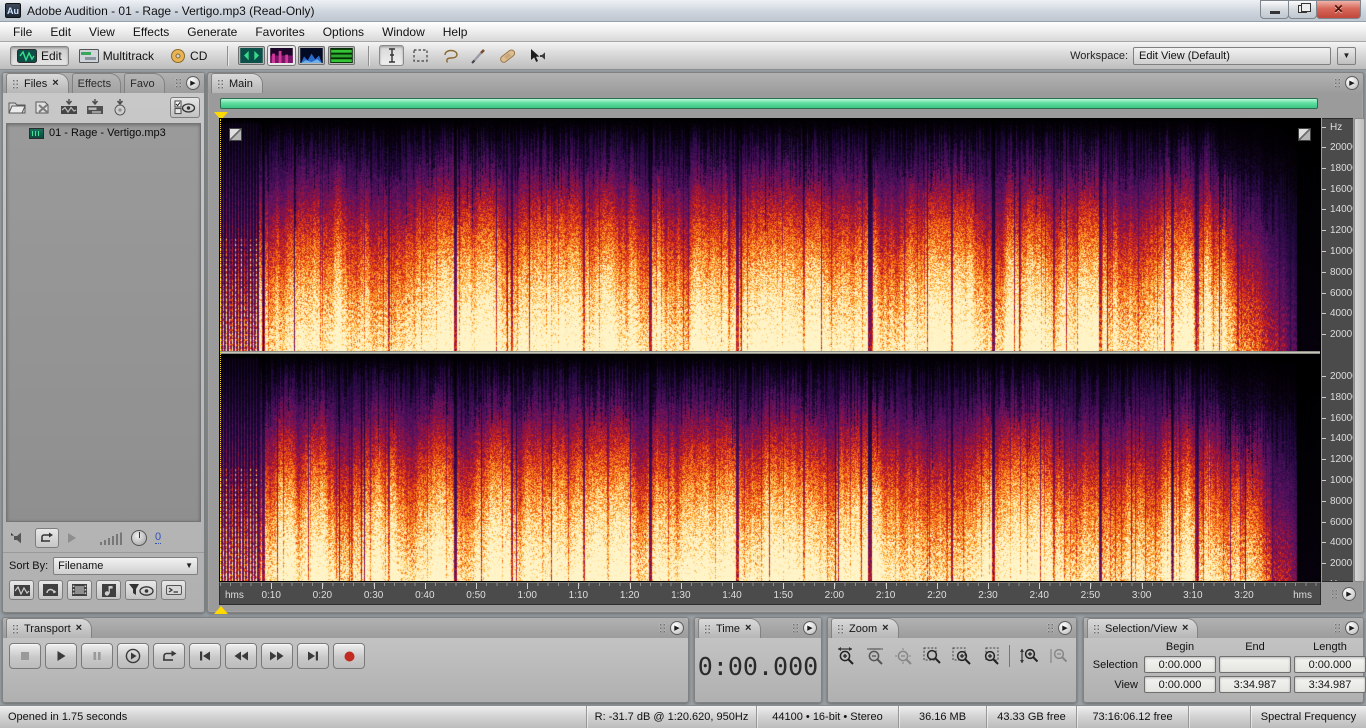 The width and height of the screenshot is (1366, 728). What do you see at coordinates (25, 656) in the screenshot?
I see `stop-button` at bounding box center [25, 656].